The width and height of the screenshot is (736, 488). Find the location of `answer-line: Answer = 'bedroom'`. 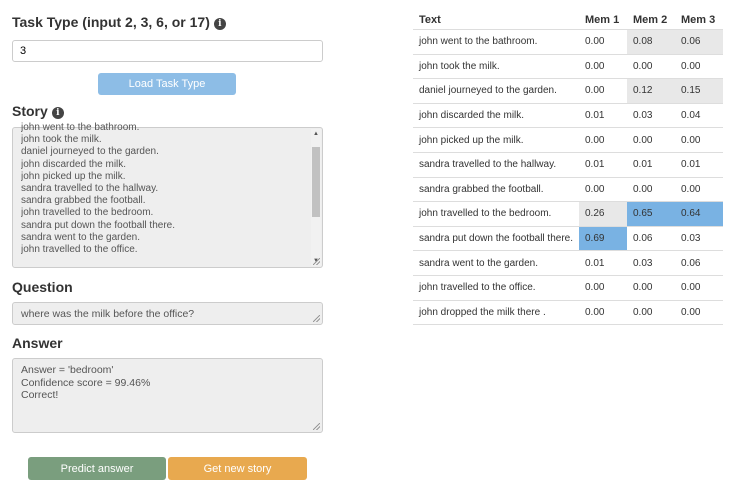

answer-line: Answer = 'bedroom' is located at coordinates (67, 370).